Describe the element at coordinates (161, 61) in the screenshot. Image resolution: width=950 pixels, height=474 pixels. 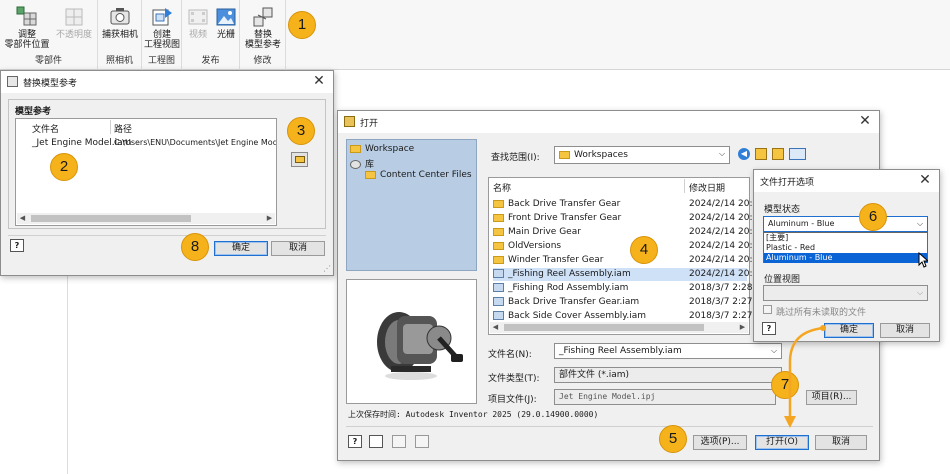
I see `group-label-drawing: 工程图` at that location.